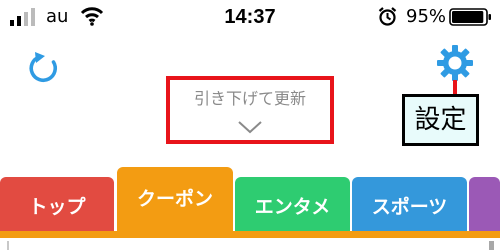 Image resolution: width=500 pixels, height=250 pixels. I want to click on refresh-icon, so click(44, 68).